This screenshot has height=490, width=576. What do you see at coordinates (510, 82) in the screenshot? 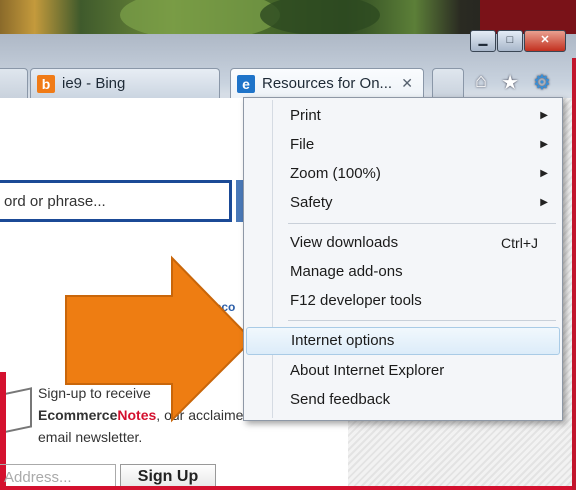
I see `favorites-star-icon: ★` at bounding box center [510, 82].